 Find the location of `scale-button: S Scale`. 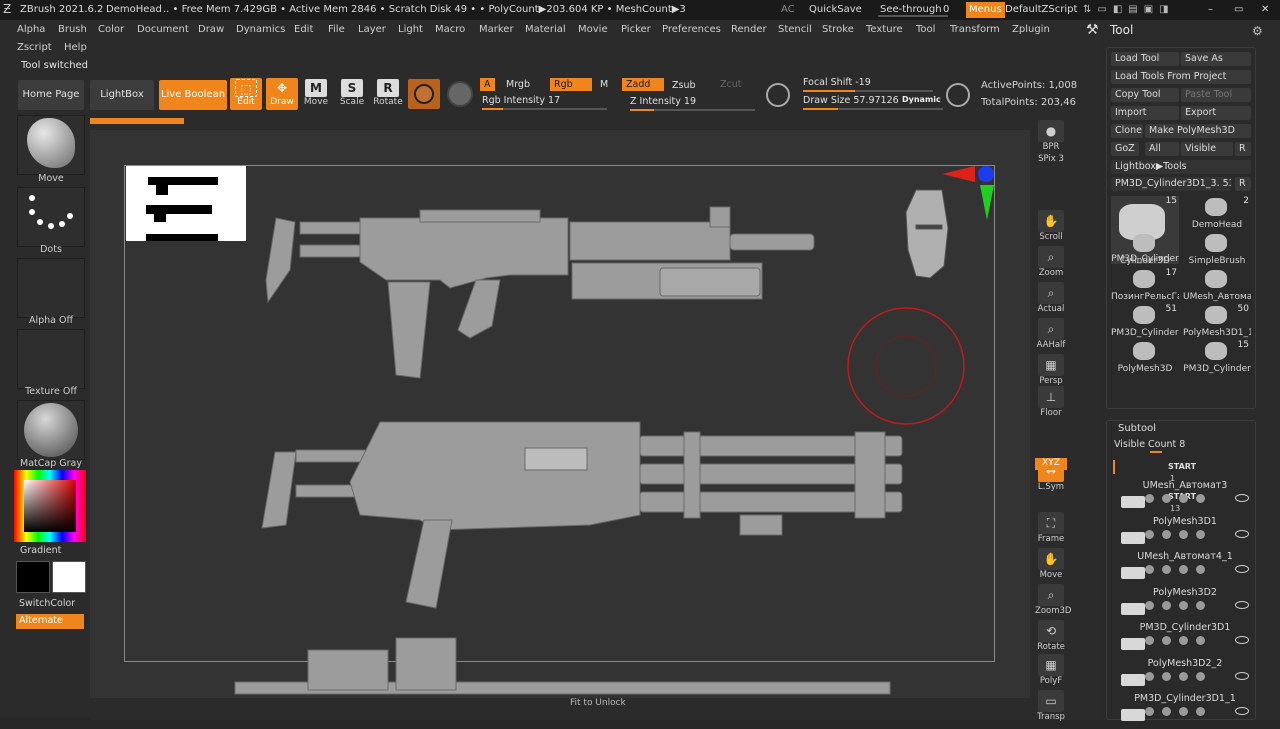

scale-button: S Scale is located at coordinates (352, 94).